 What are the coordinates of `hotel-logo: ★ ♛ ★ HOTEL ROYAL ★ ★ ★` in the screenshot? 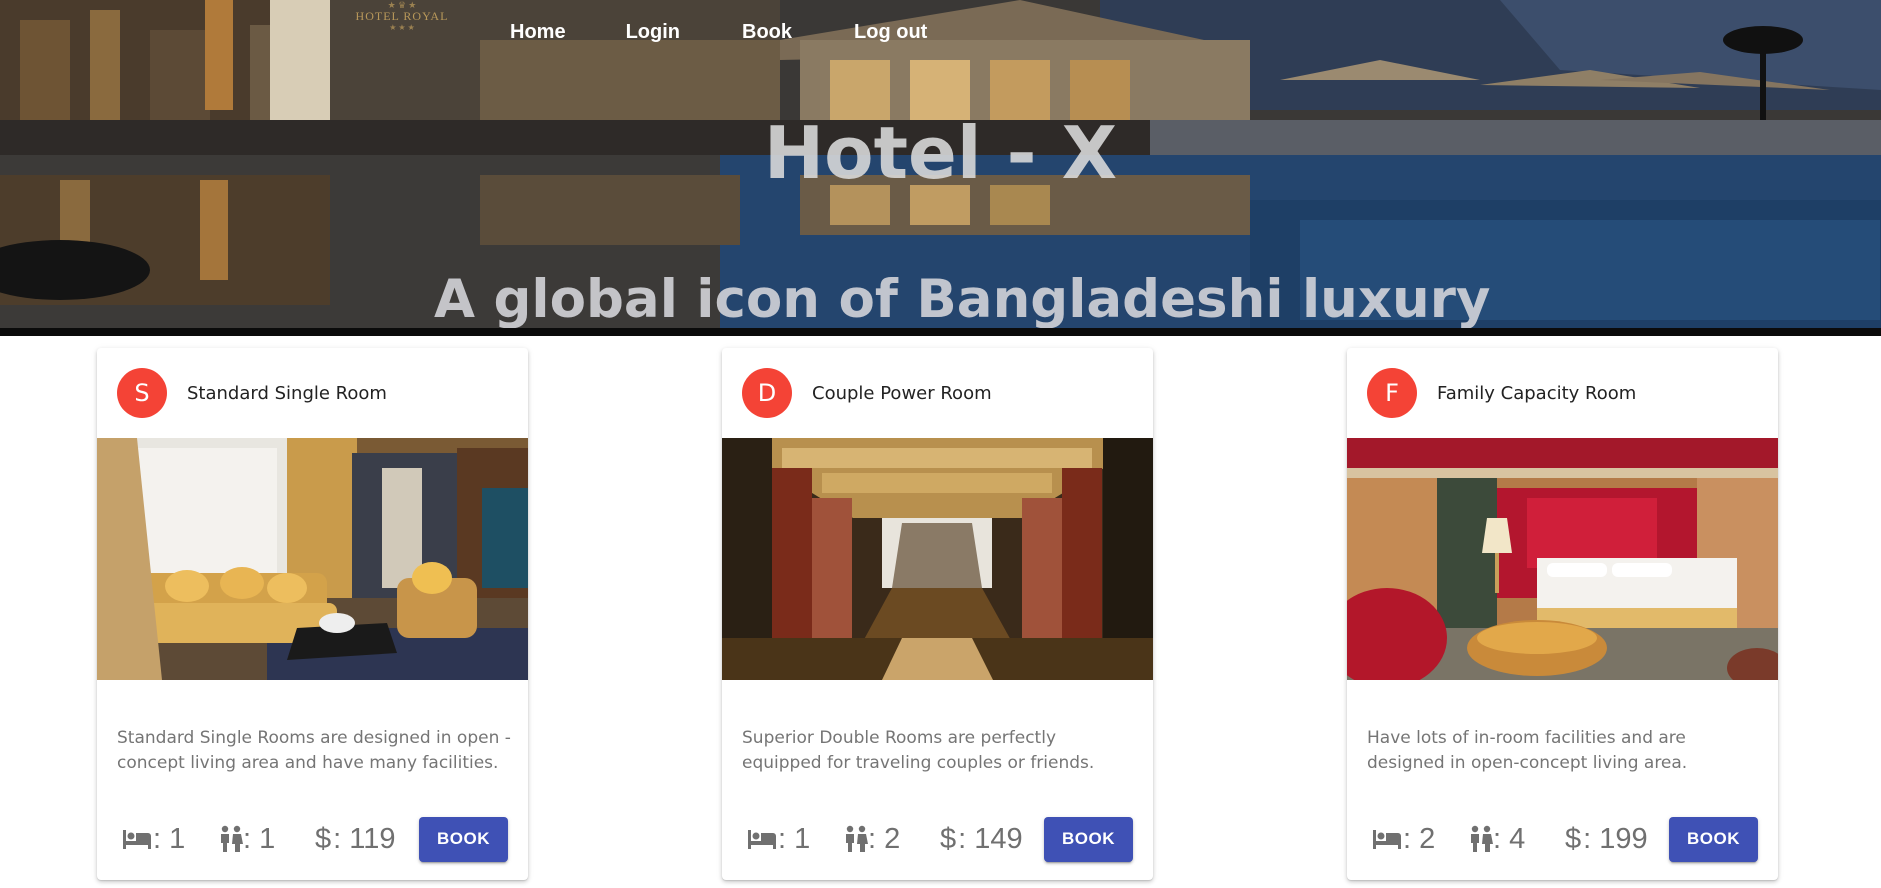 It's located at (402, 20).